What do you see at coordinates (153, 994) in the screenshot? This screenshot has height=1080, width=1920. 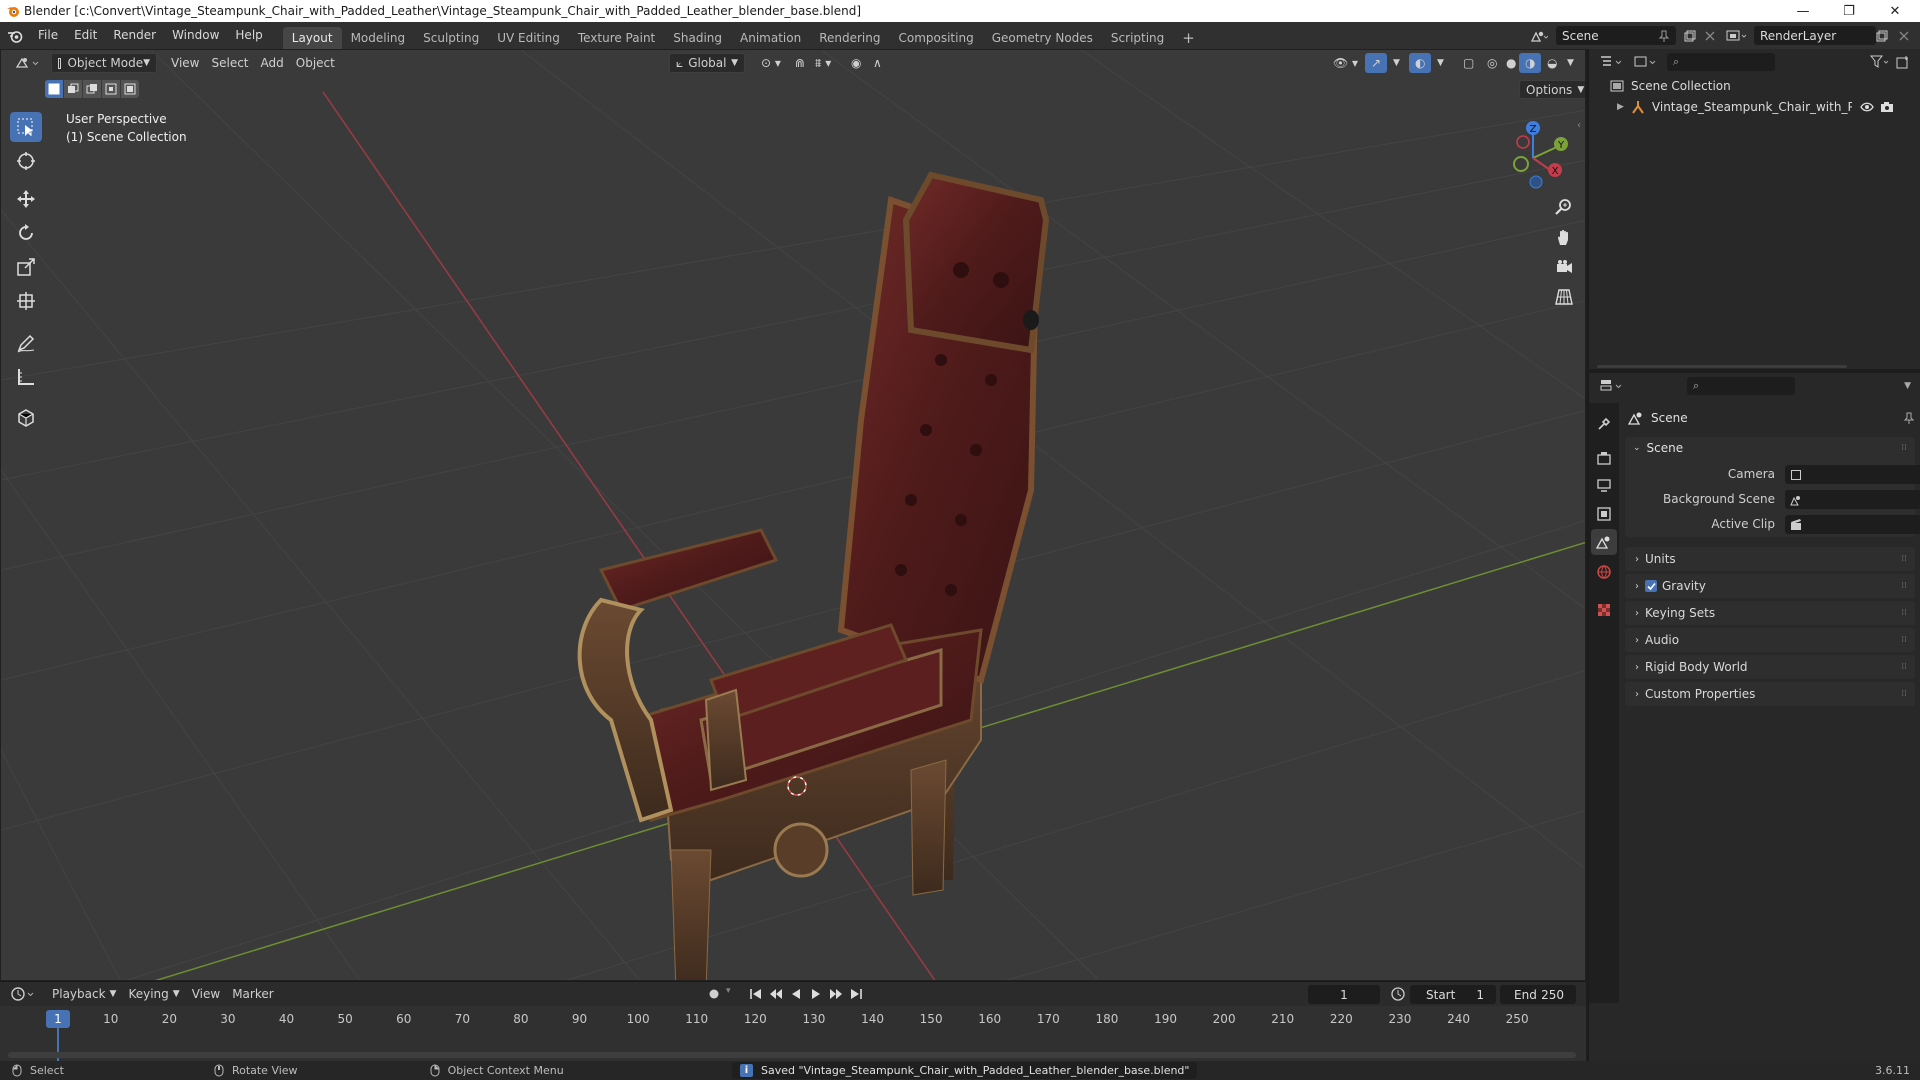 I see `timeline-menu-keying: Keying ▼` at bounding box center [153, 994].